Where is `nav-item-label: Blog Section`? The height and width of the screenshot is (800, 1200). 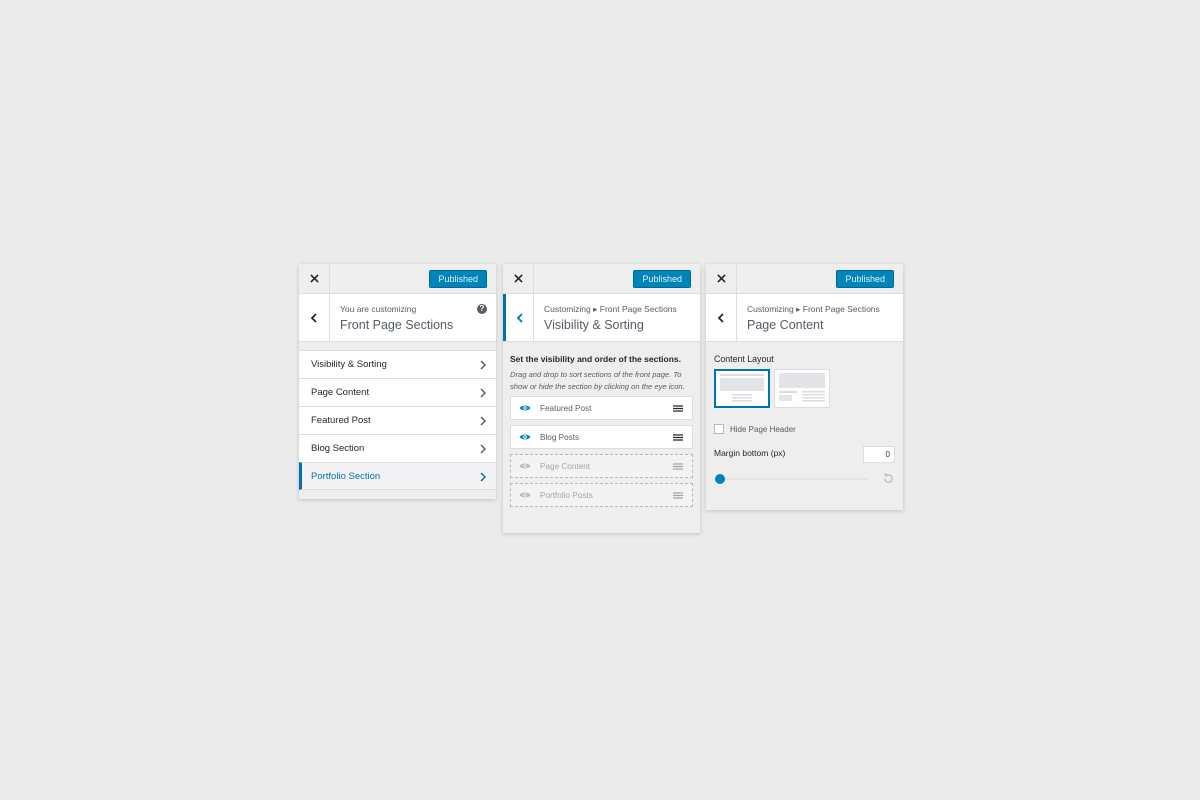 nav-item-label: Blog Section is located at coordinates (338, 448).